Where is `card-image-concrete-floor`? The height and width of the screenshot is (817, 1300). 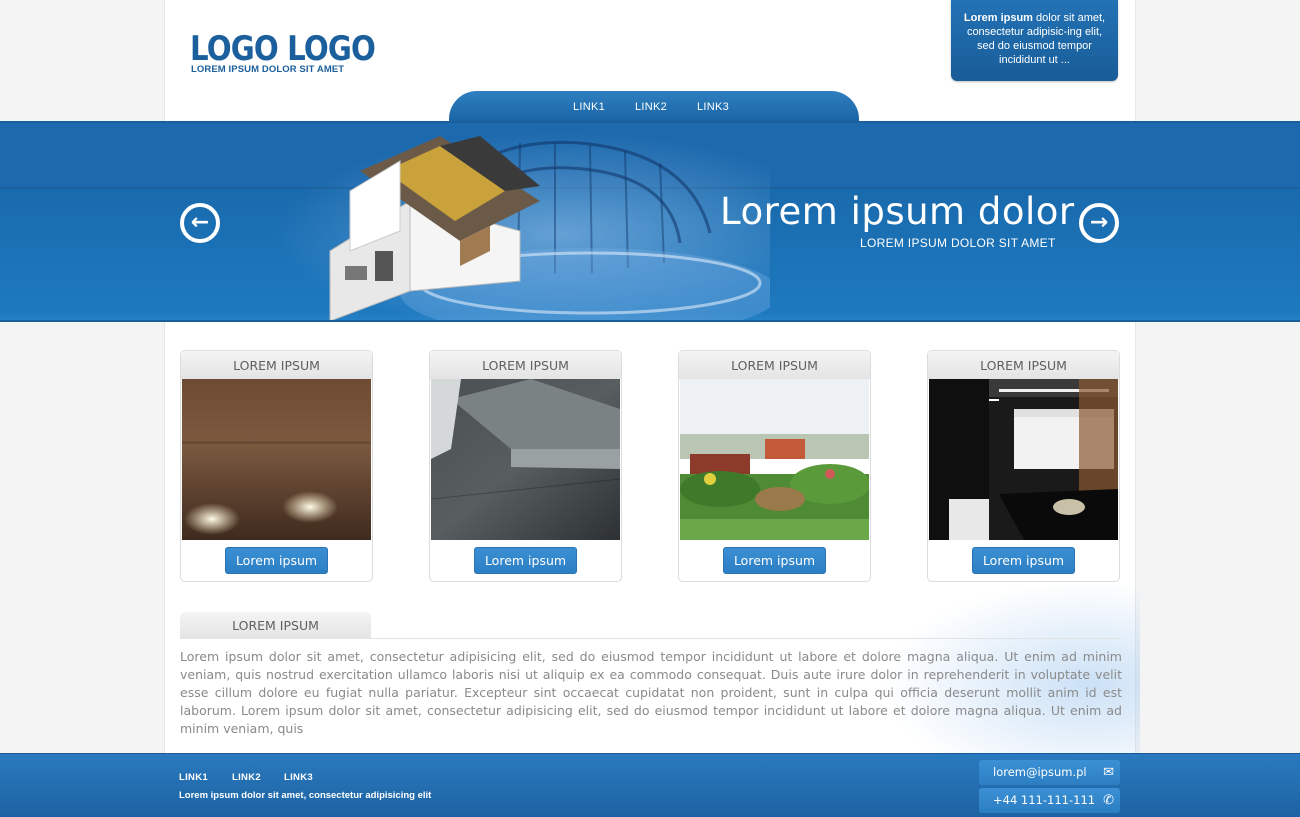
card-image-concrete-floor is located at coordinates (525, 459).